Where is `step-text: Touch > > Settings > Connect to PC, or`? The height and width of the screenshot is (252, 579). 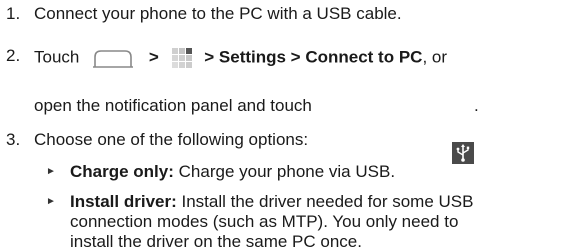 step-text: Touch > > Settings > Connect to PC, or is located at coordinates (240, 58).